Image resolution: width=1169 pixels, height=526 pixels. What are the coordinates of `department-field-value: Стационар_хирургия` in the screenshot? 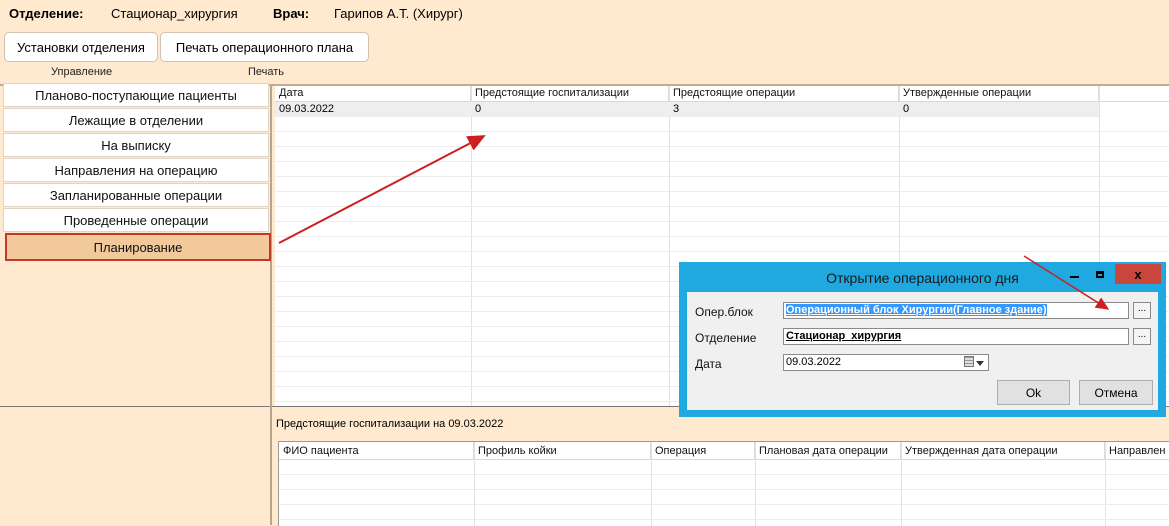 It's located at (844, 336).